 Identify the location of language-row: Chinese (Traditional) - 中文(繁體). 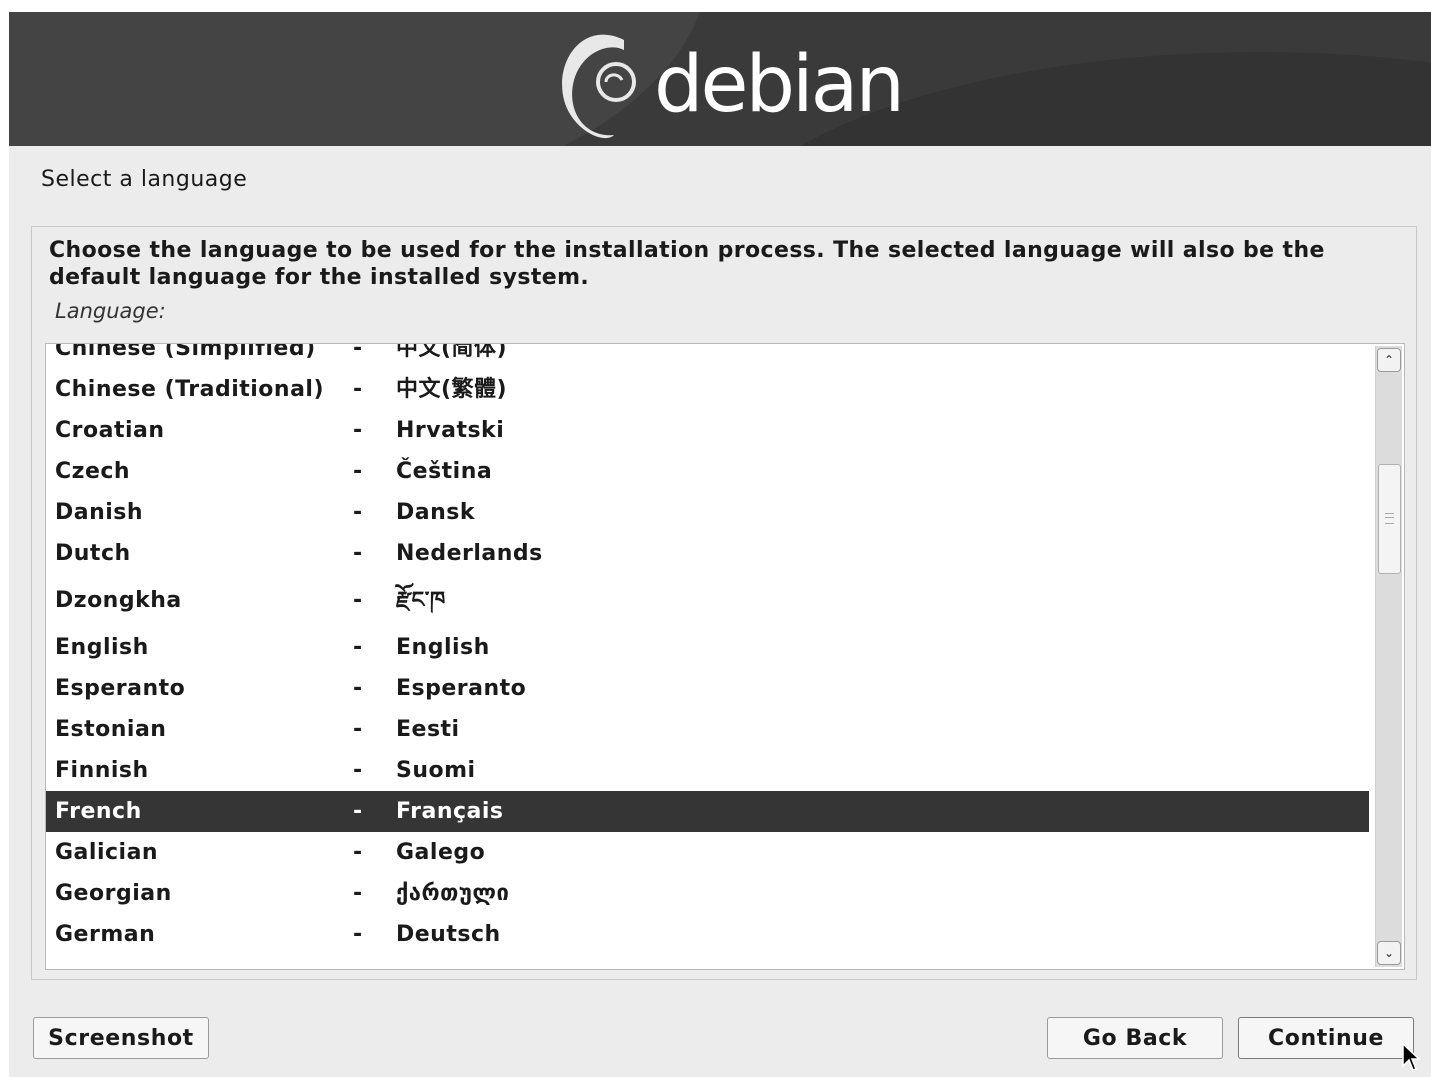
(707, 389).